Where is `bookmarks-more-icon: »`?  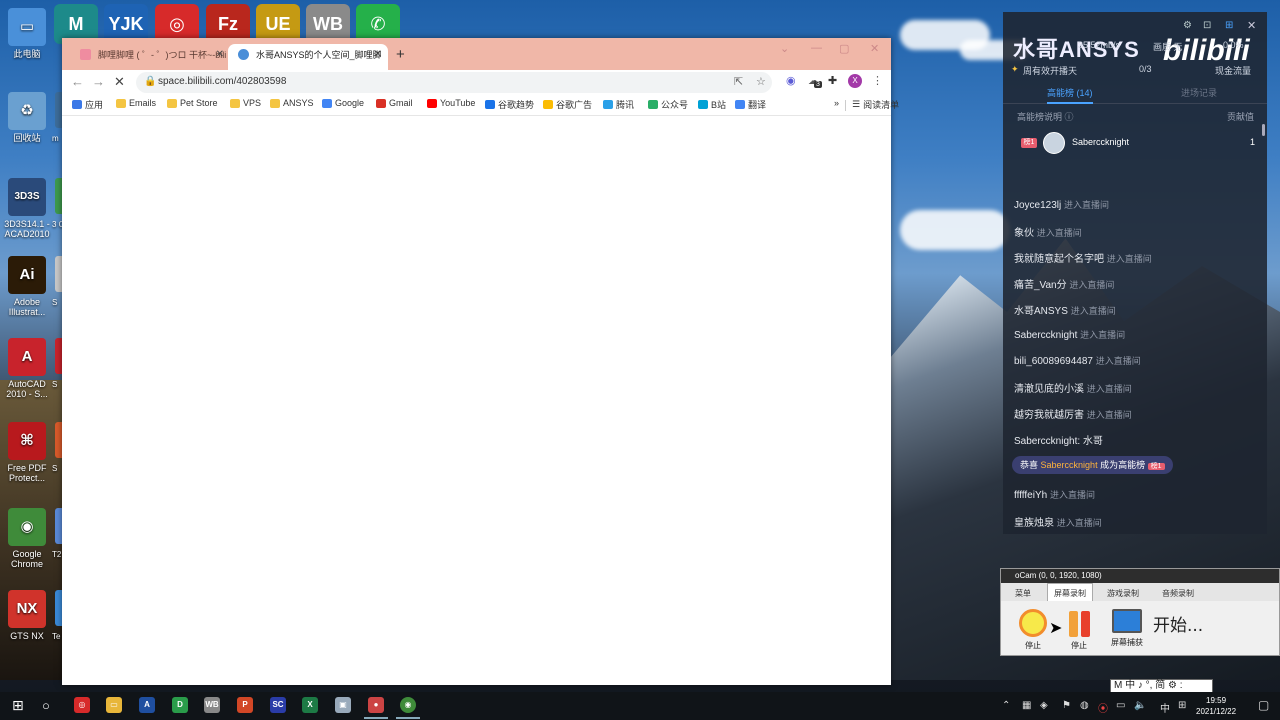
bookmarks-more-icon: » is located at coordinates (836, 103).